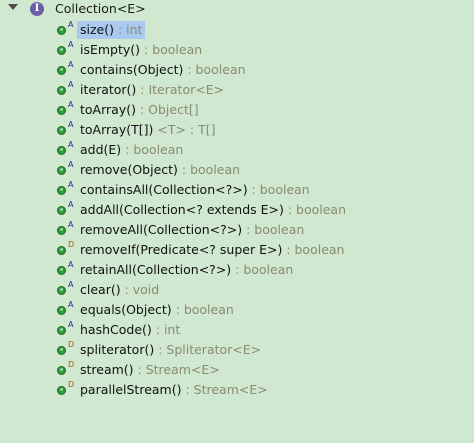  I want to click on member-signature: spliterator(), so click(117, 349).